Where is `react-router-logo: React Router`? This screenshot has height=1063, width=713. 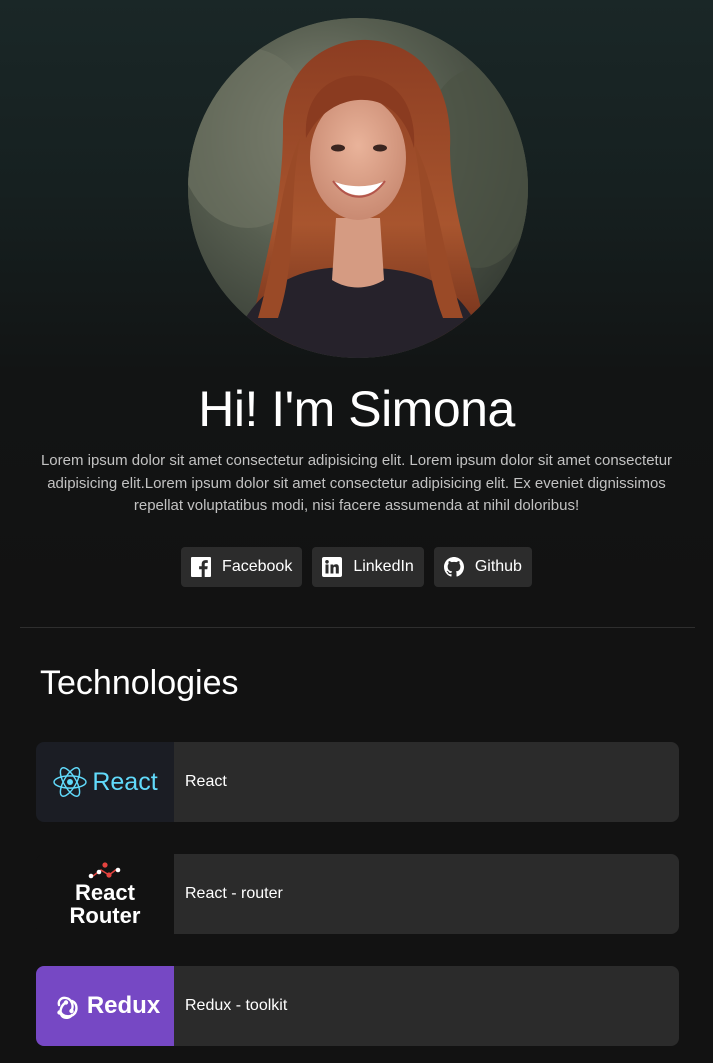
react-router-logo: React Router is located at coordinates (105, 894).